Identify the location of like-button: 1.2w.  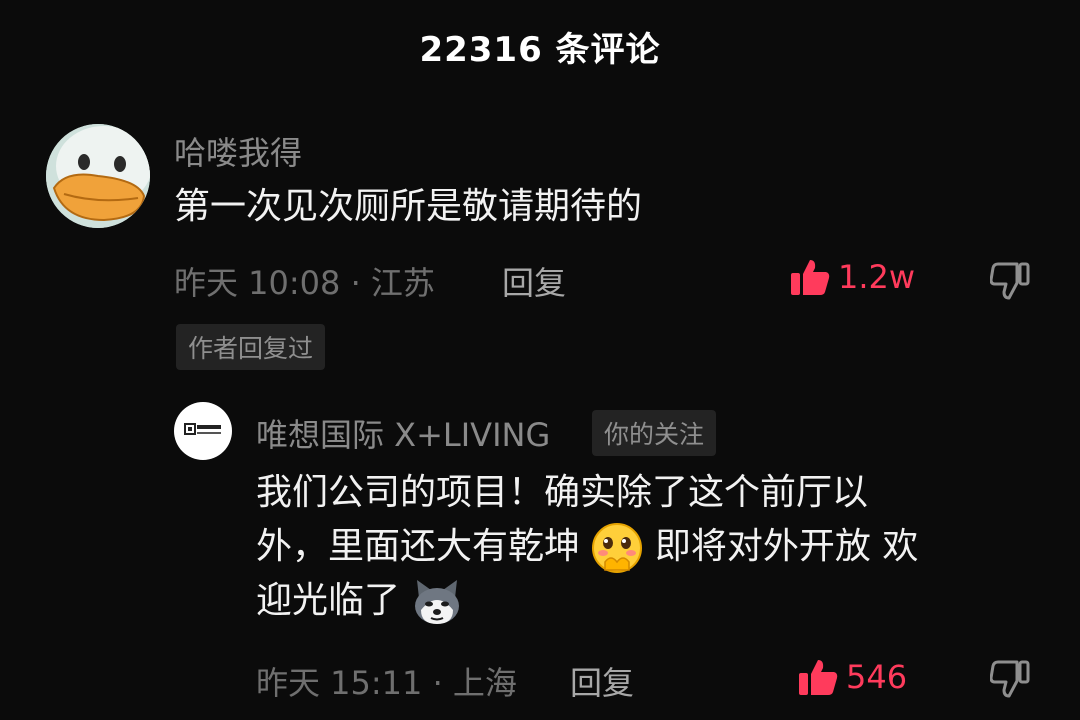
(852, 277).